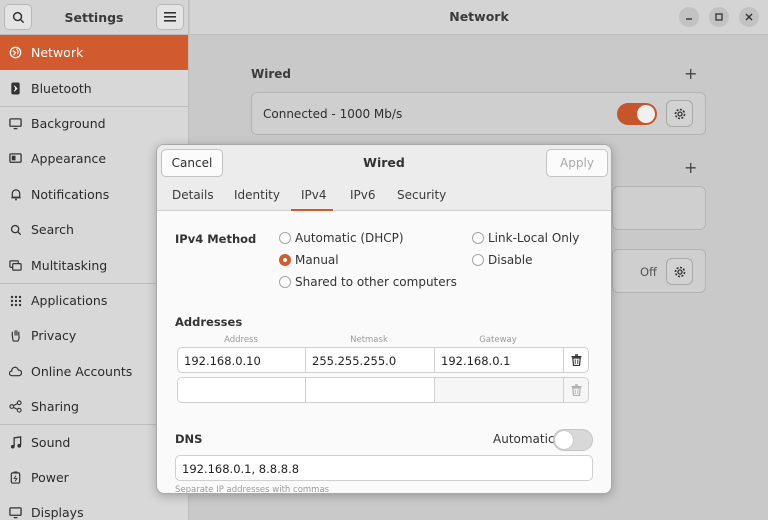 The height and width of the screenshot is (520, 768). What do you see at coordinates (193, 195) in the screenshot?
I see `tab-details: Details` at bounding box center [193, 195].